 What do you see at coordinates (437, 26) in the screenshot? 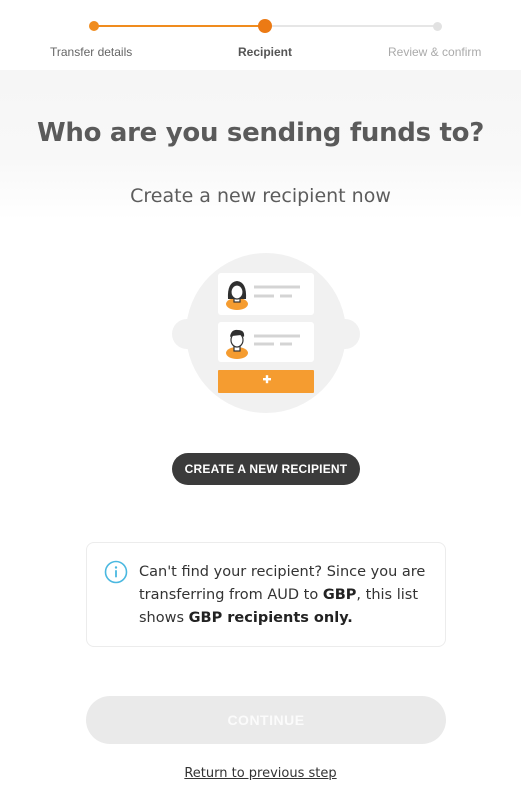
I see `step-dot-review-confirm` at bounding box center [437, 26].